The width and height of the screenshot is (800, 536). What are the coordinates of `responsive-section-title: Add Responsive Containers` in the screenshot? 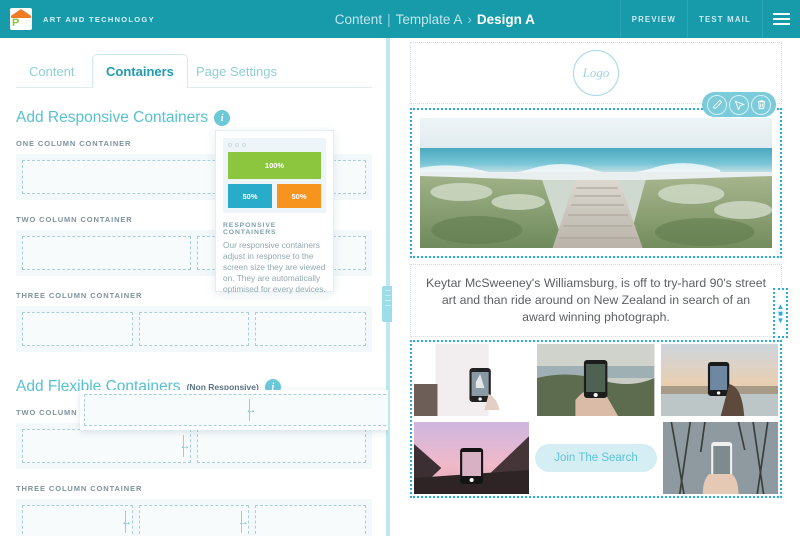 It's located at (112, 117).